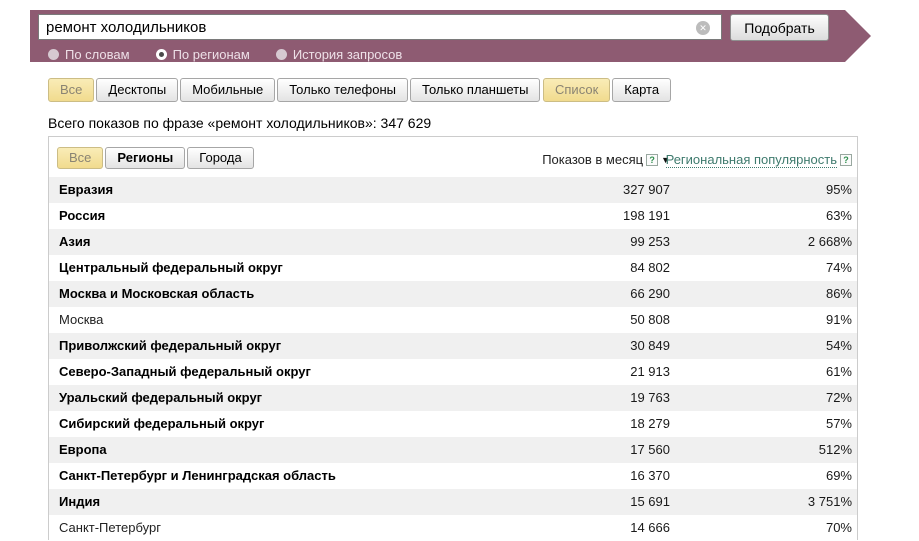  What do you see at coordinates (347, 54) in the screenshot?
I see `mode-label: История запросов` at bounding box center [347, 54].